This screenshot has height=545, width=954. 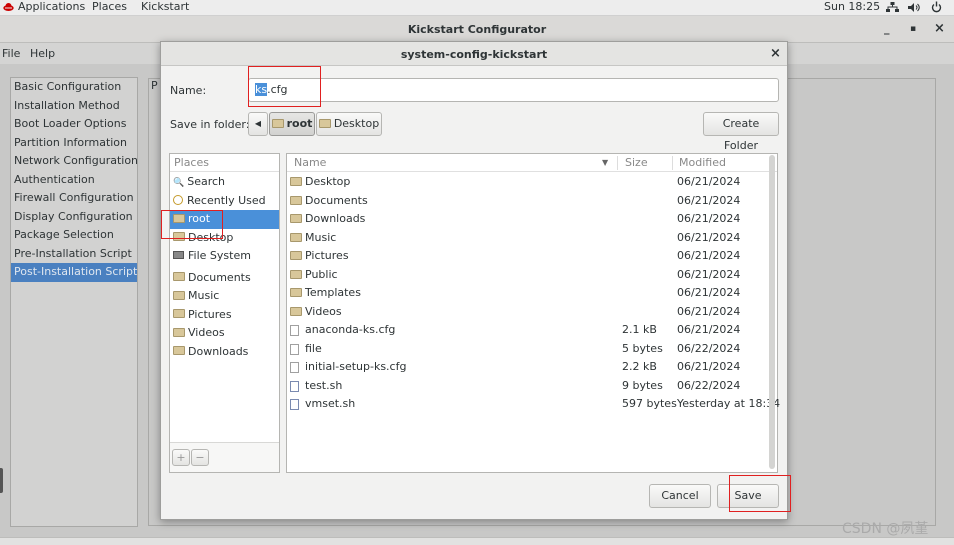 What do you see at coordinates (527, 367) in the screenshot?
I see `file-row: initial-setup-ks.cfg 2.2 kB 06/21/2024` at bounding box center [527, 367].